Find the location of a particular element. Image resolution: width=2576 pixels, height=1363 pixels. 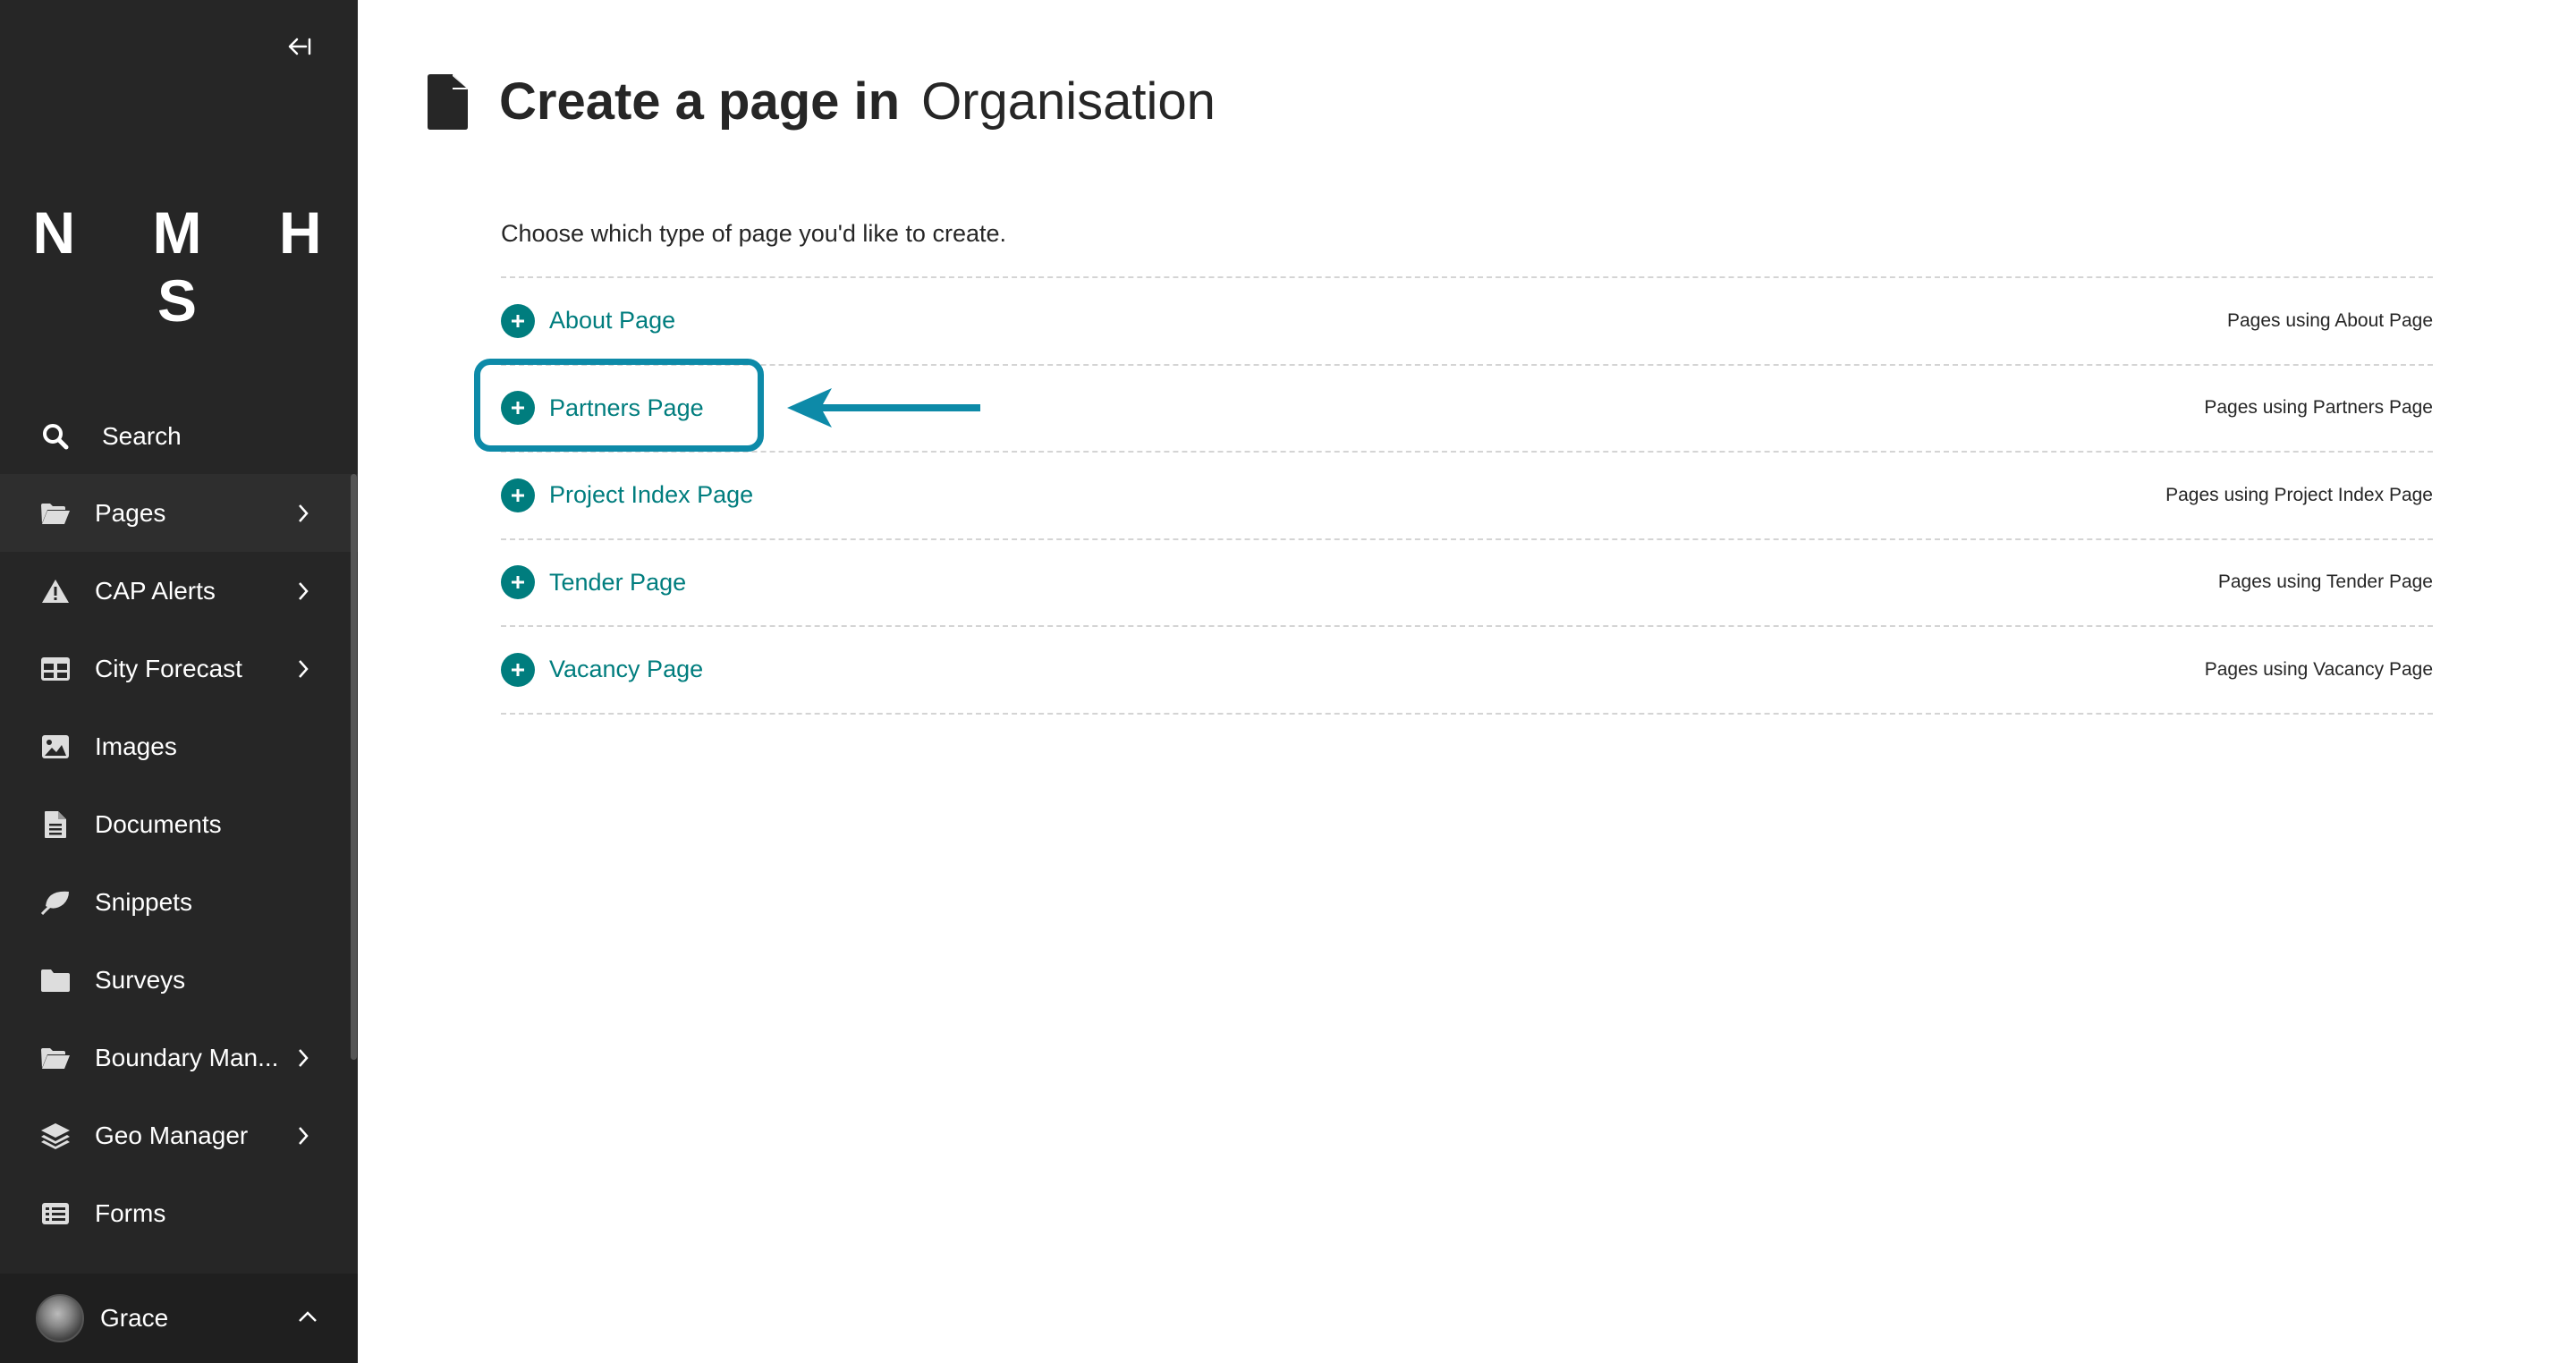

pages-using-link: Pages using Tender Page is located at coordinates (2325, 582).